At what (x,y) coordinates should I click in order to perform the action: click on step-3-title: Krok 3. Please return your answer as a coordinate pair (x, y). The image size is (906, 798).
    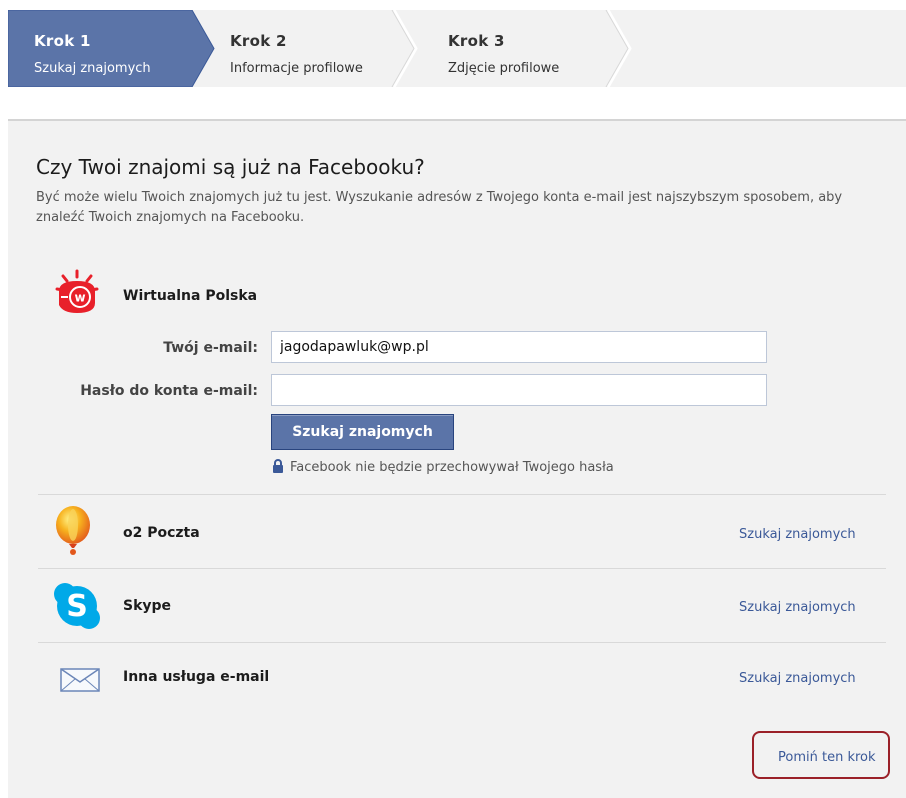
    Looking at the image, I should click on (476, 41).